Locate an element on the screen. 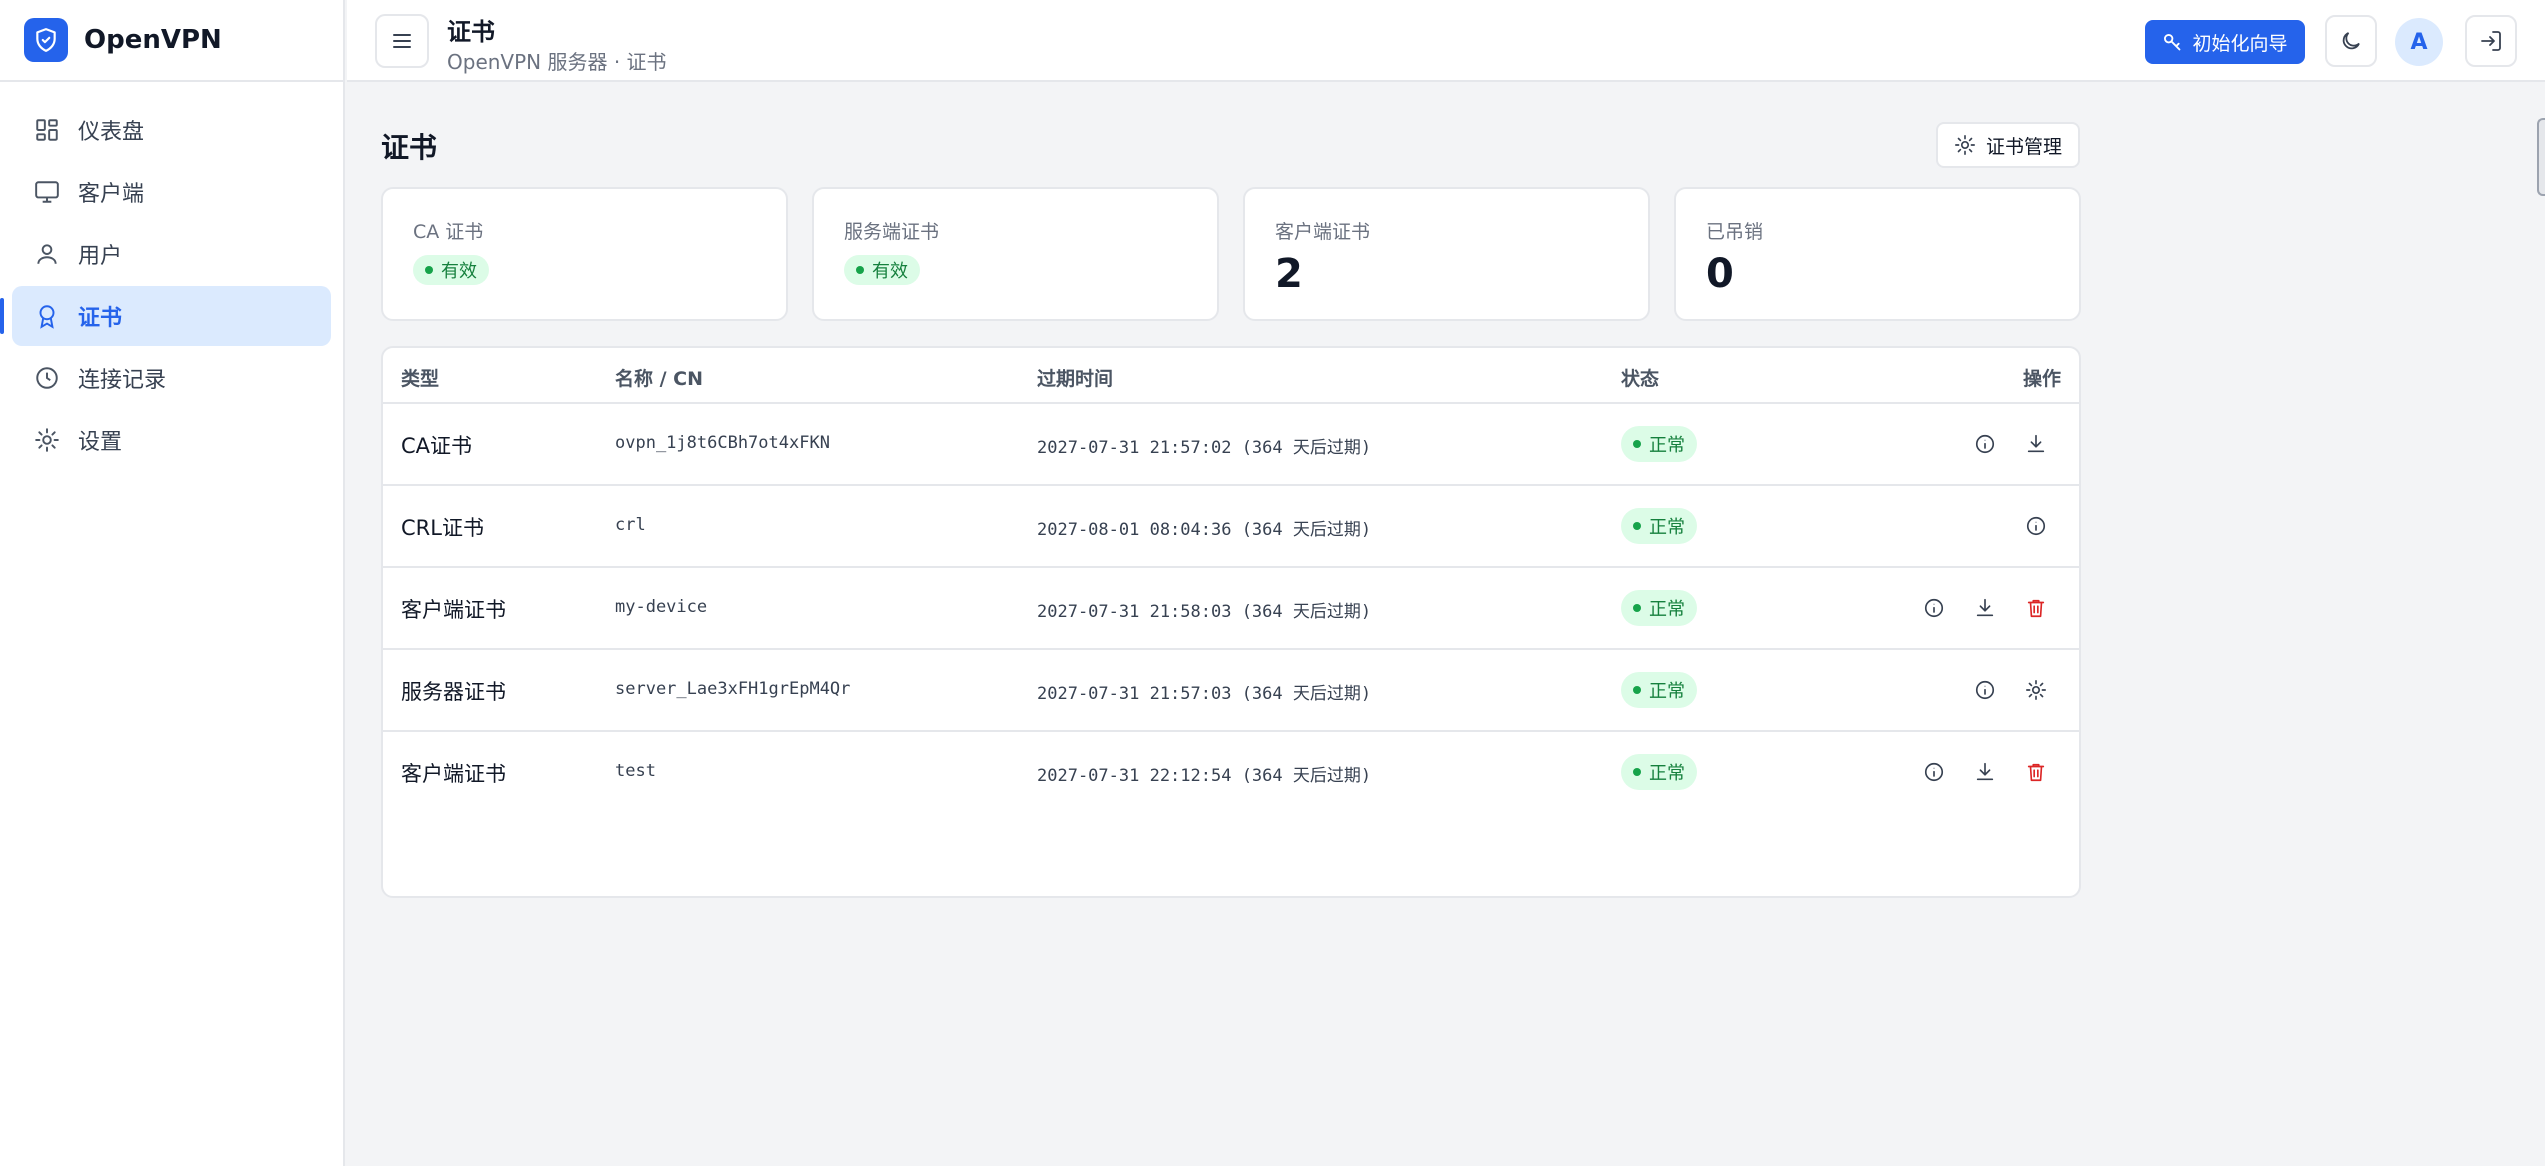  setup-wizard-label: 初始化向导 is located at coordinates (2240, 43).